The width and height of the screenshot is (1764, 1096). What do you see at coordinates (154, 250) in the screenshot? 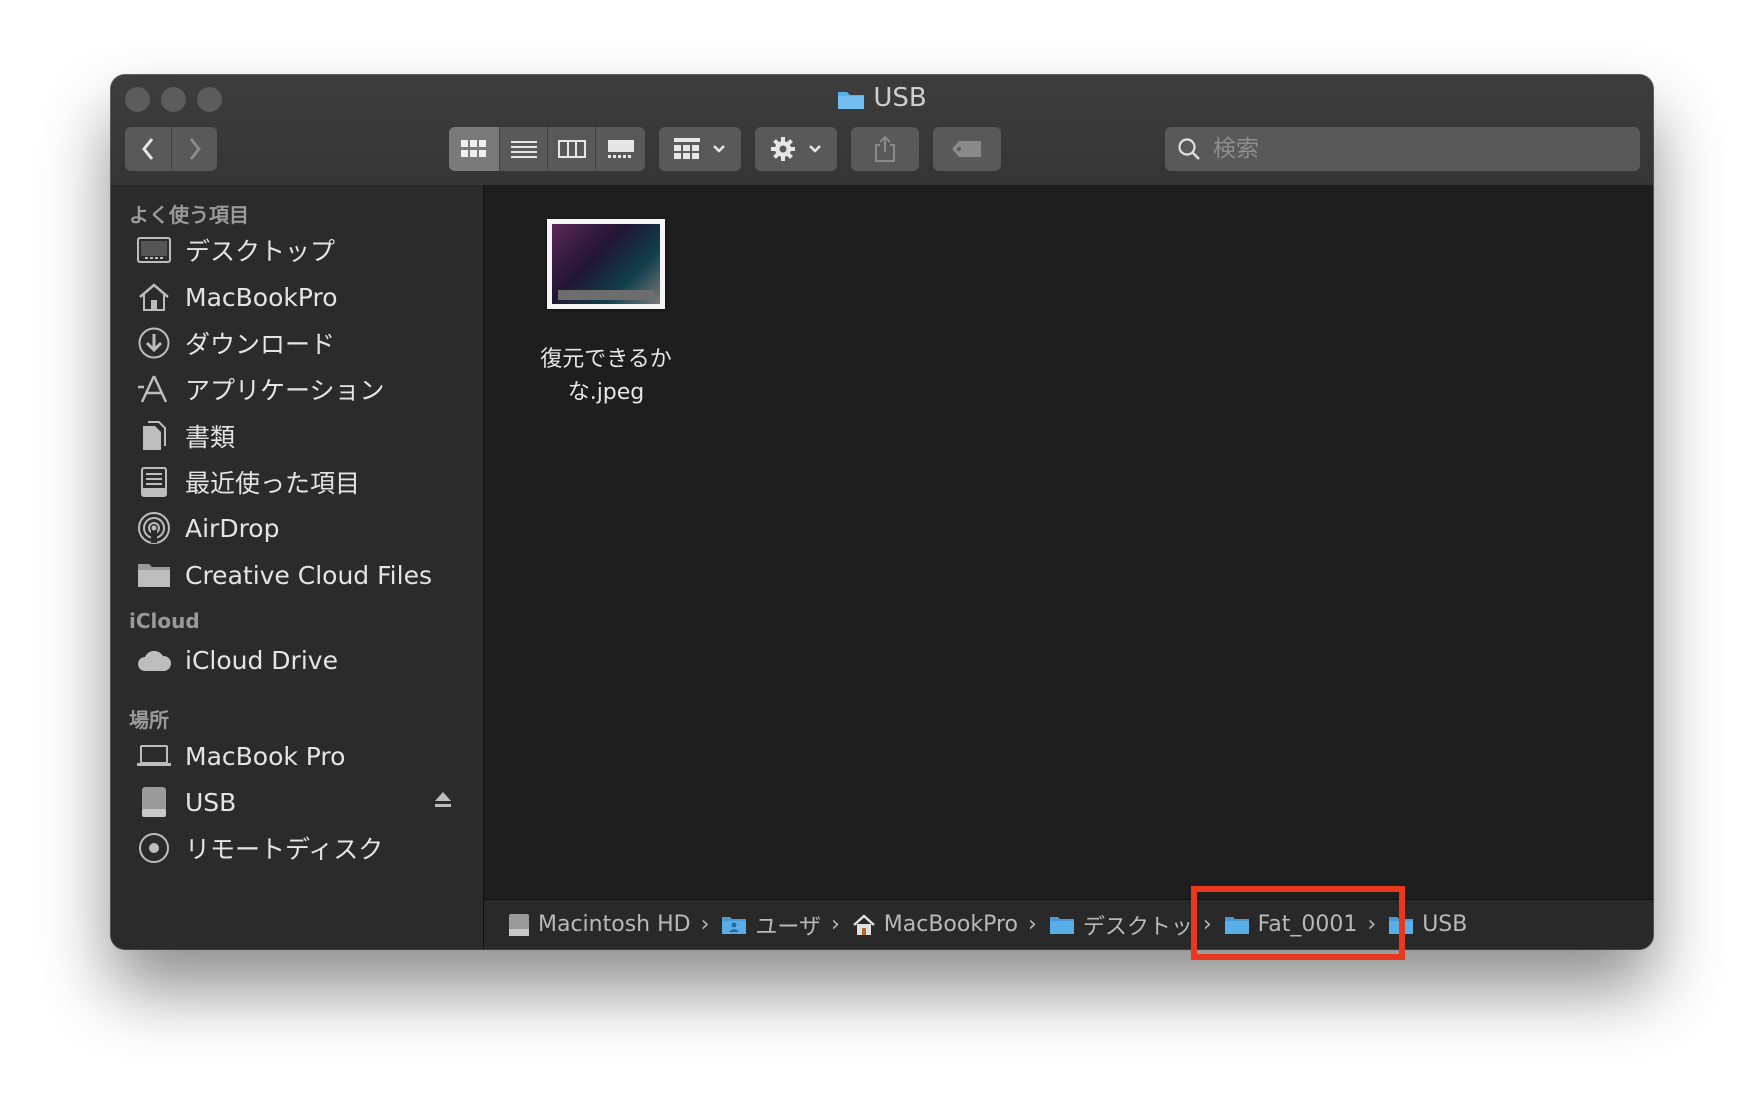
I see `desktop-icon` at bounding box center [154, 250].